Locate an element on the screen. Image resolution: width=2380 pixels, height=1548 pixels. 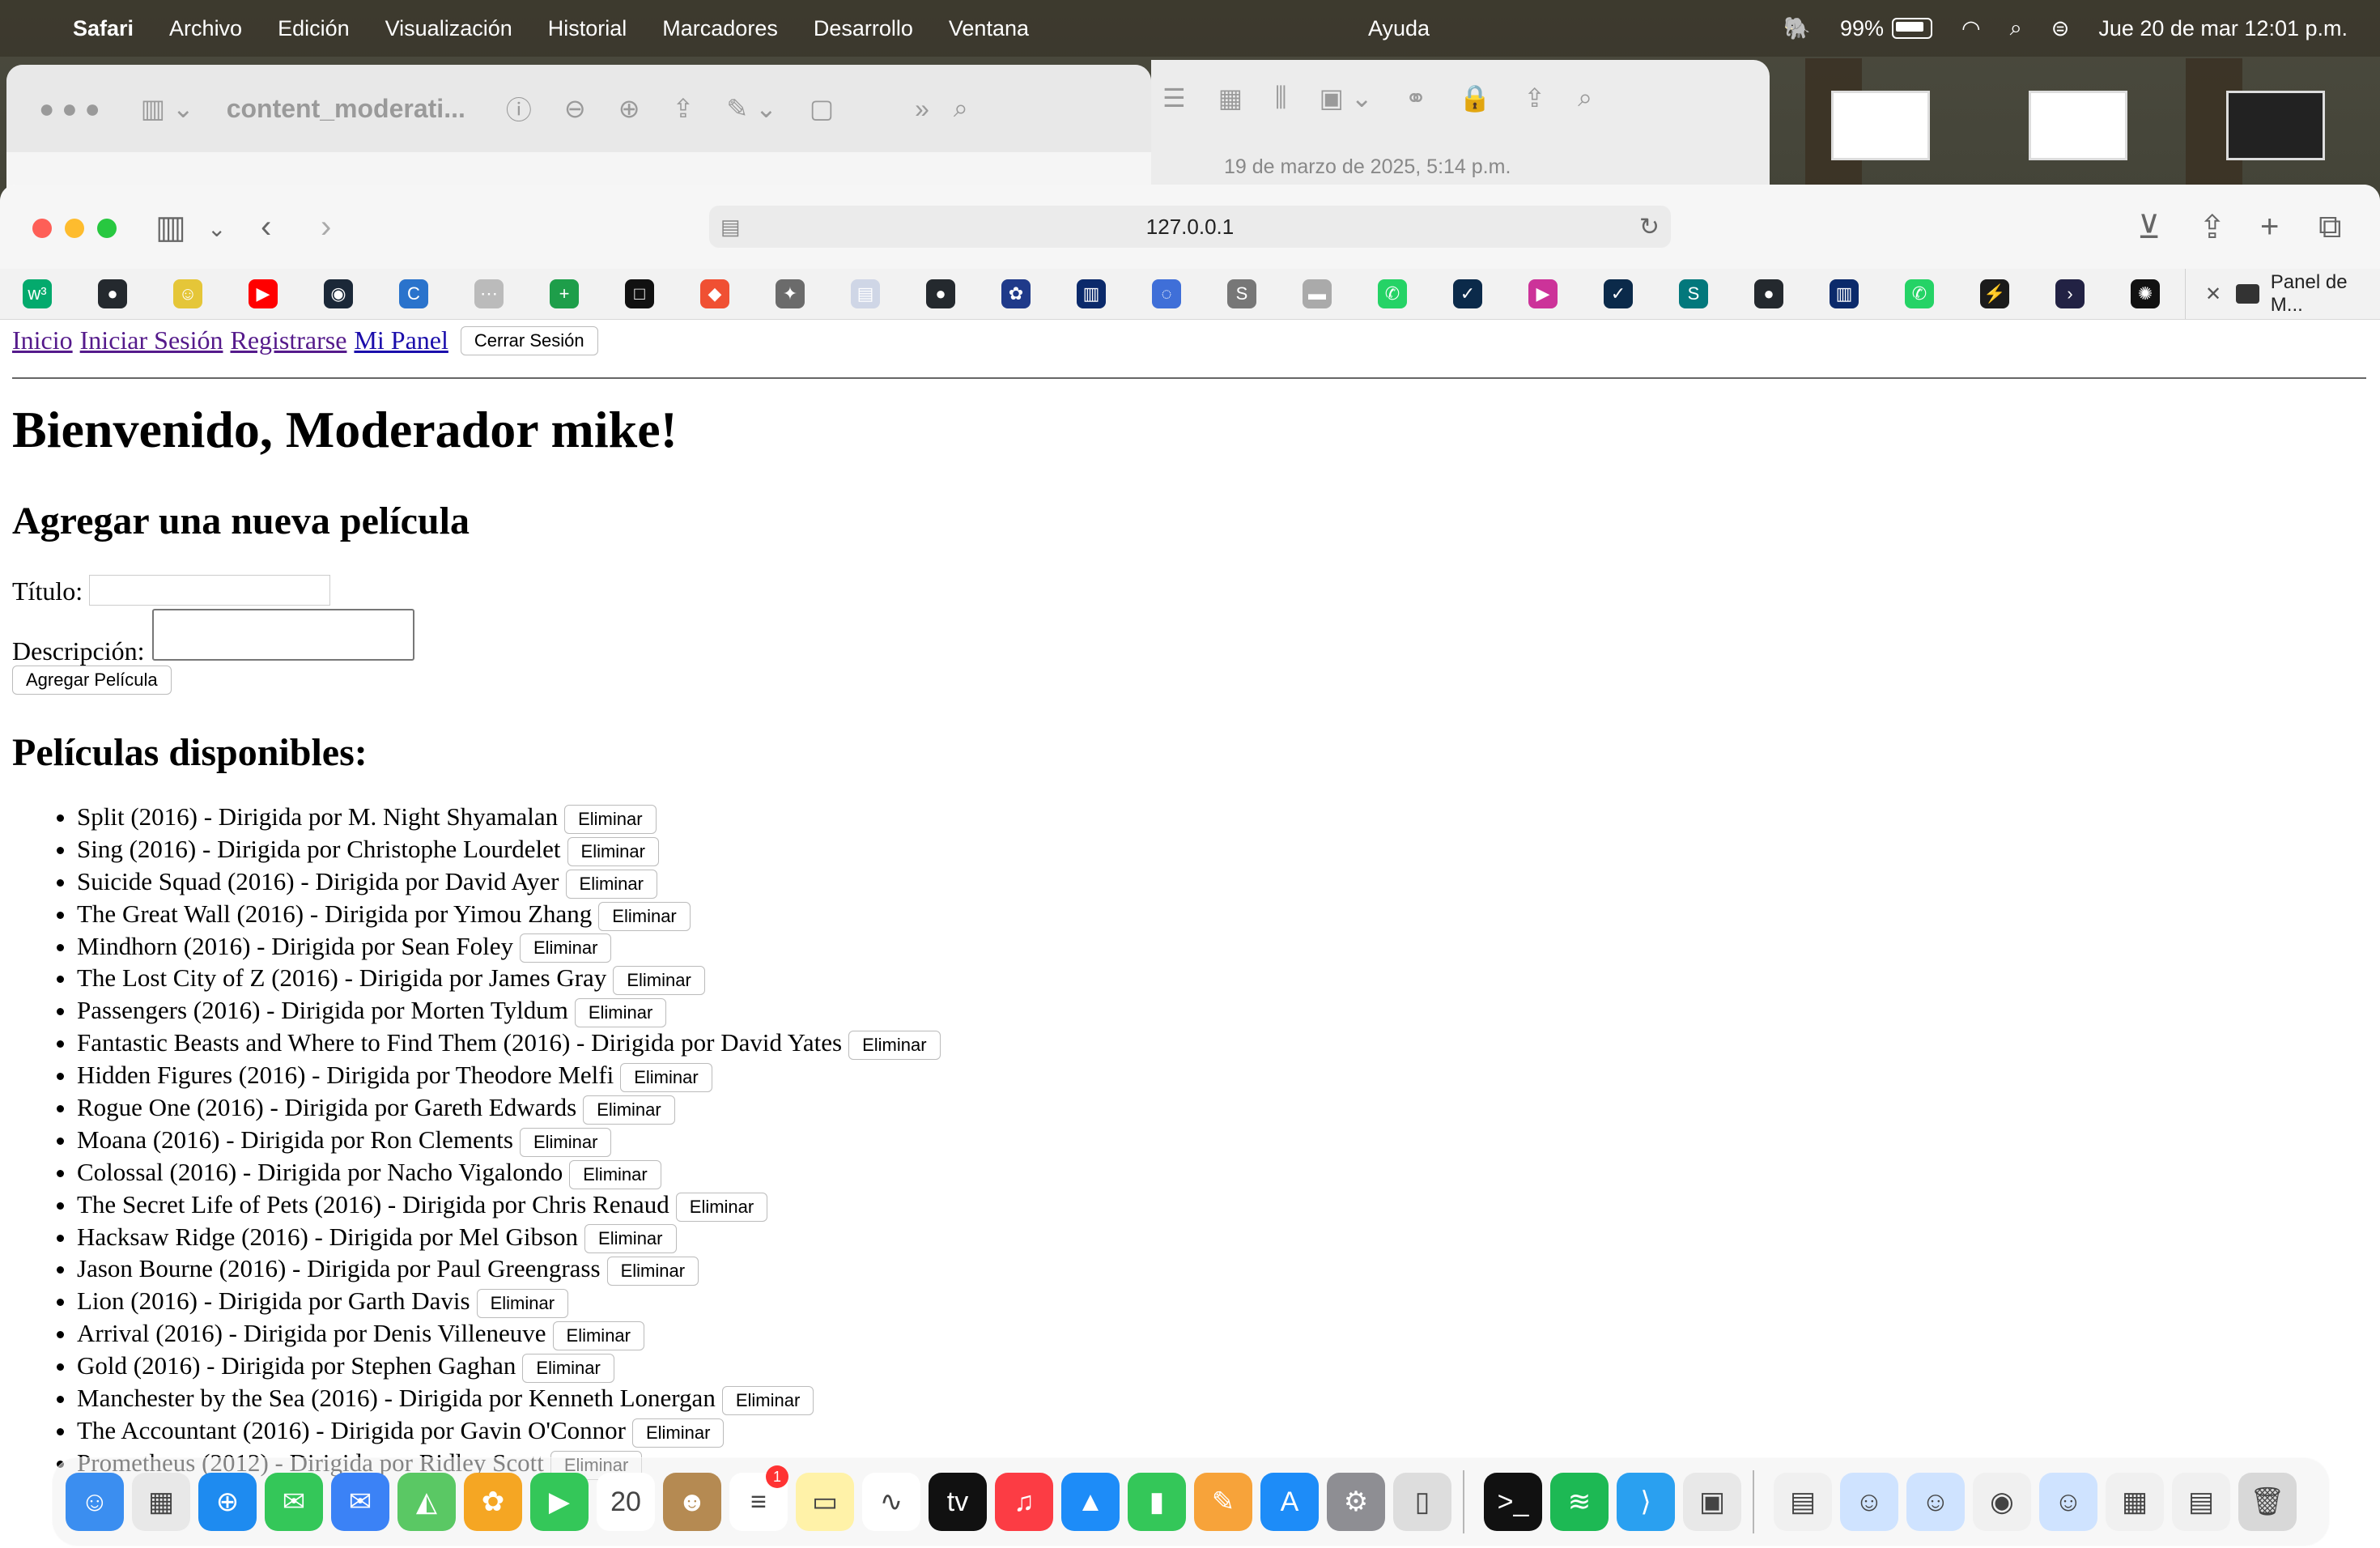
vscode-icon: ⟩ is located at coordinates (1646, 1502).